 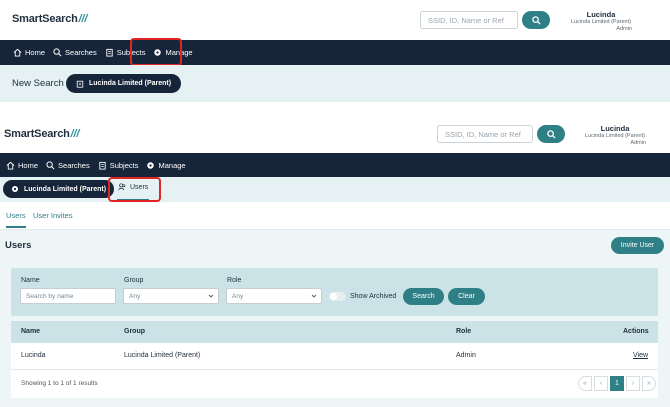 I want to click on clear-button: Clear, so click(x=466, y=296).